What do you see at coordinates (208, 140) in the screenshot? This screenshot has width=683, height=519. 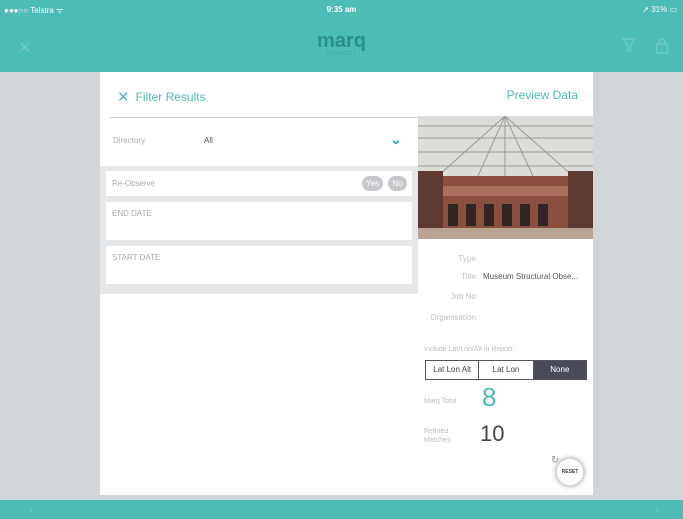 I see `directory-value: All` at bounding box center [208, 140].